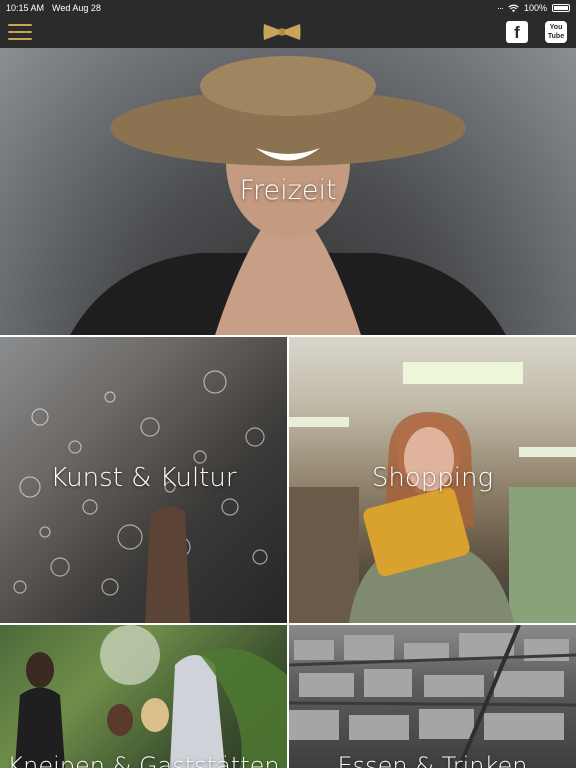  Describe the element at coordinates (517, 32) in the screenshot. I see `facebook-icon: f` at that location.